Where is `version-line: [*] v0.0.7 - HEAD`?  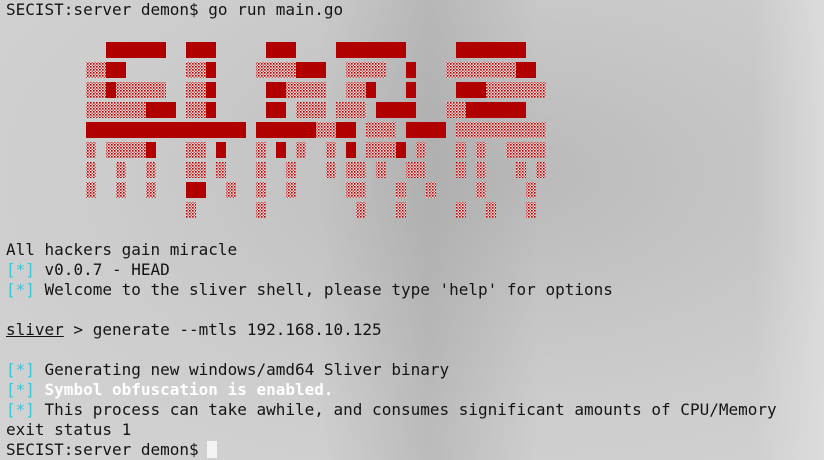
version-line: [*] v0.0.7 - HEAD is located at coordinates (88, 270).